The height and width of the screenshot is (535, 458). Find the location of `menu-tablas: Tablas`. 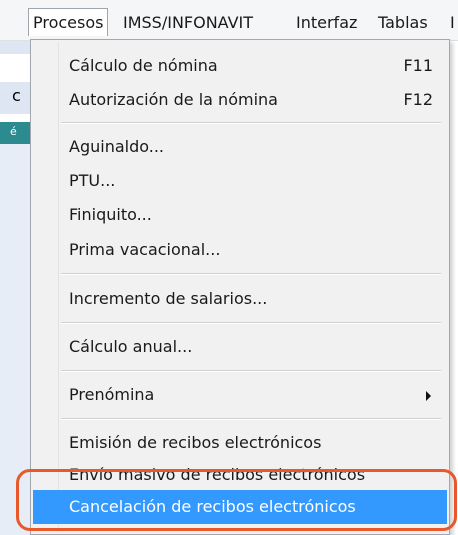

menu-tablas: Tablas is located at coordinates (403, 23).